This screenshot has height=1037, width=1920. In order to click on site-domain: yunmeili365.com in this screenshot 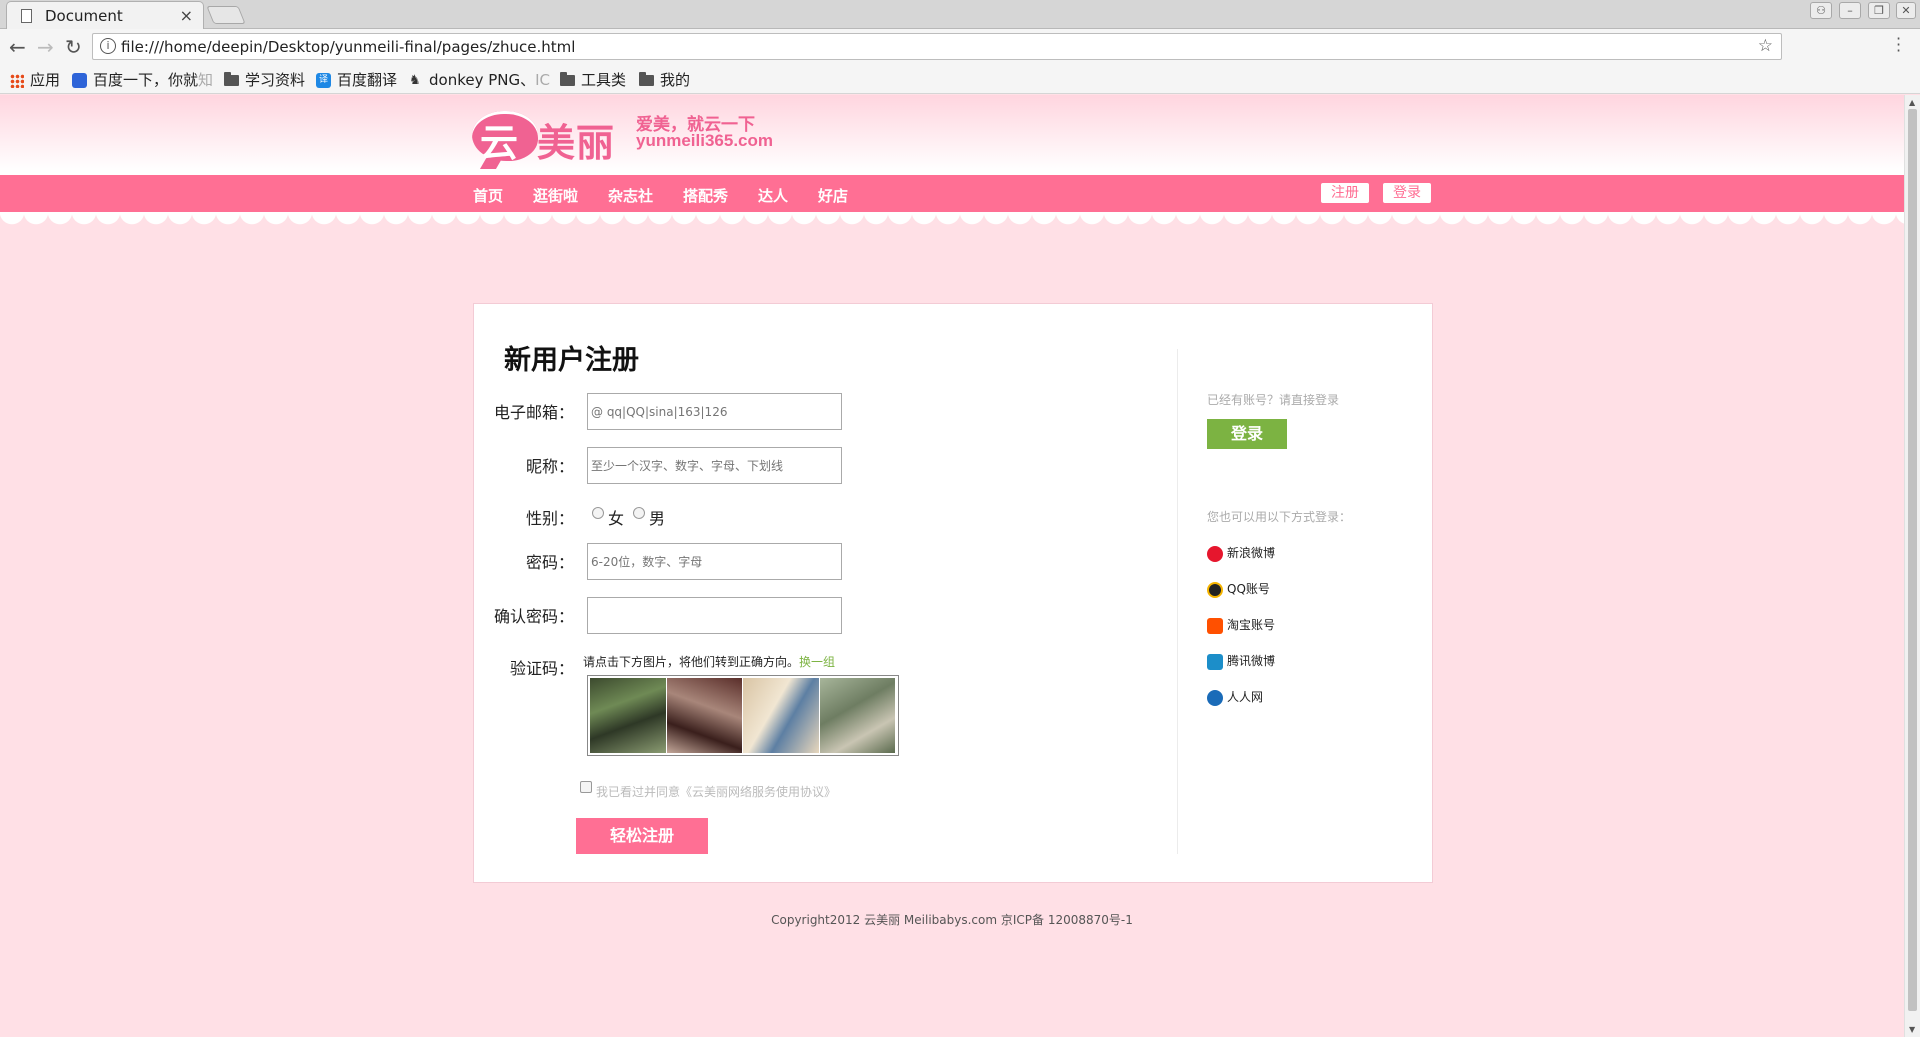, I will do `click(705, 140)`.